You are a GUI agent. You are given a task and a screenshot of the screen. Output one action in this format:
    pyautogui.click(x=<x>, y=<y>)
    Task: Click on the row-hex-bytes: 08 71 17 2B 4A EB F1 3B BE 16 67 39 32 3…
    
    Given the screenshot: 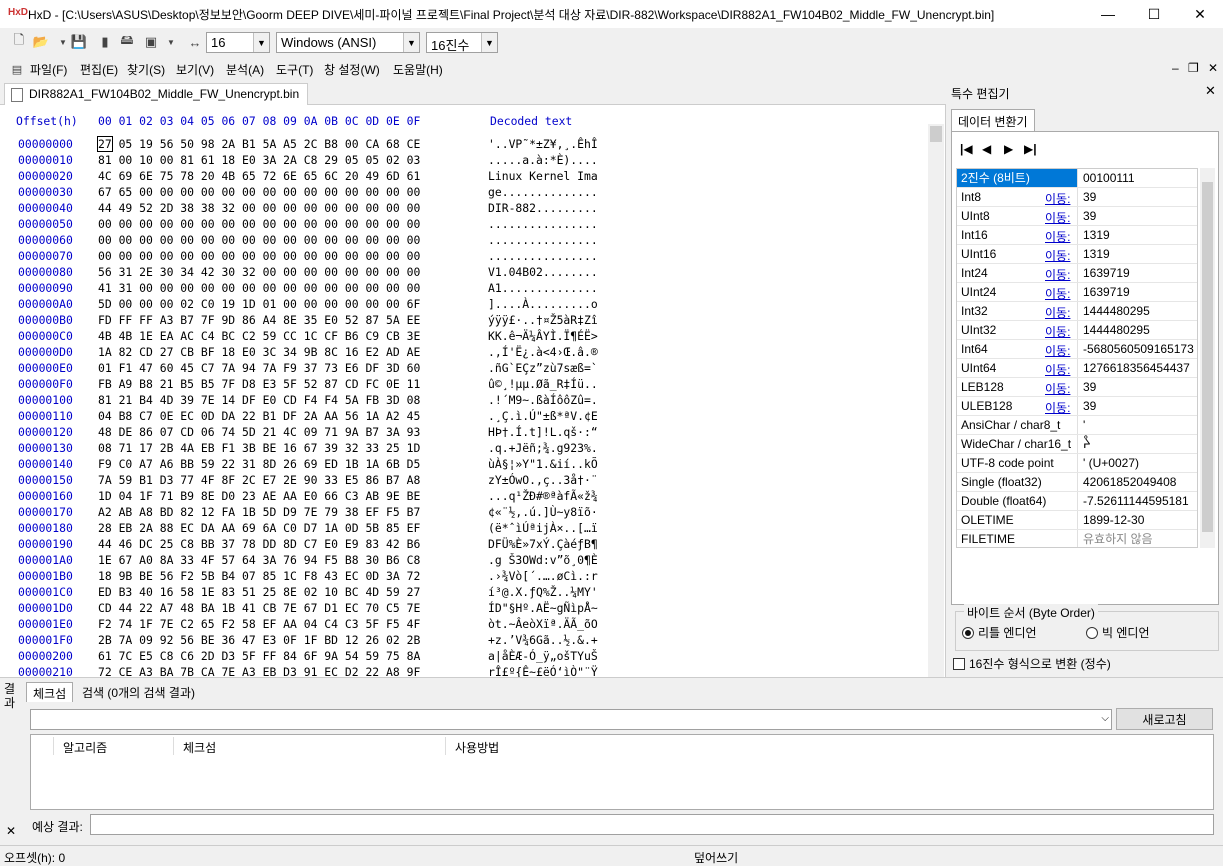 What is the action you would take?
    pyautogui.click(x=293, y=448)
    